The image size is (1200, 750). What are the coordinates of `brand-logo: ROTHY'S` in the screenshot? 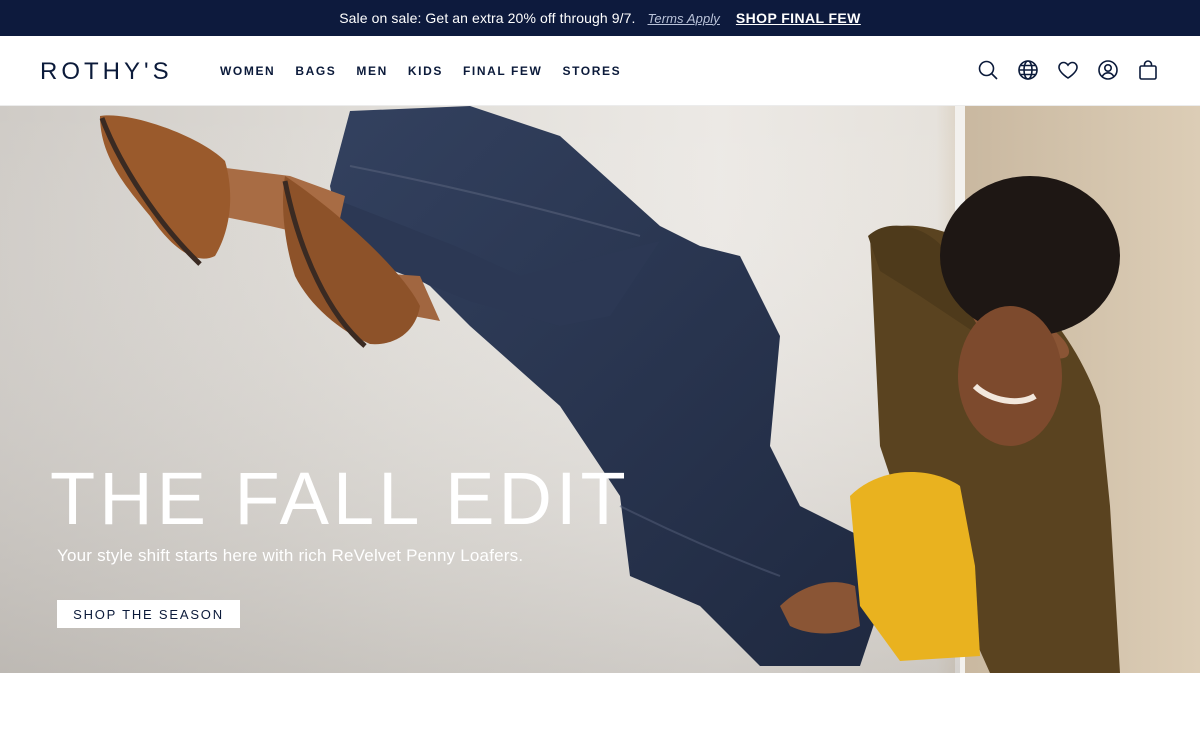 It's located at (106, 72).